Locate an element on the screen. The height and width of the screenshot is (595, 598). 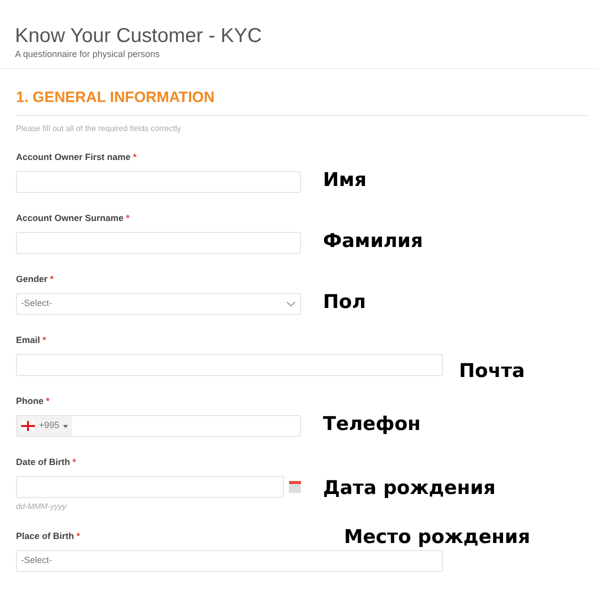
date-field is located at coordinates (150, 487).